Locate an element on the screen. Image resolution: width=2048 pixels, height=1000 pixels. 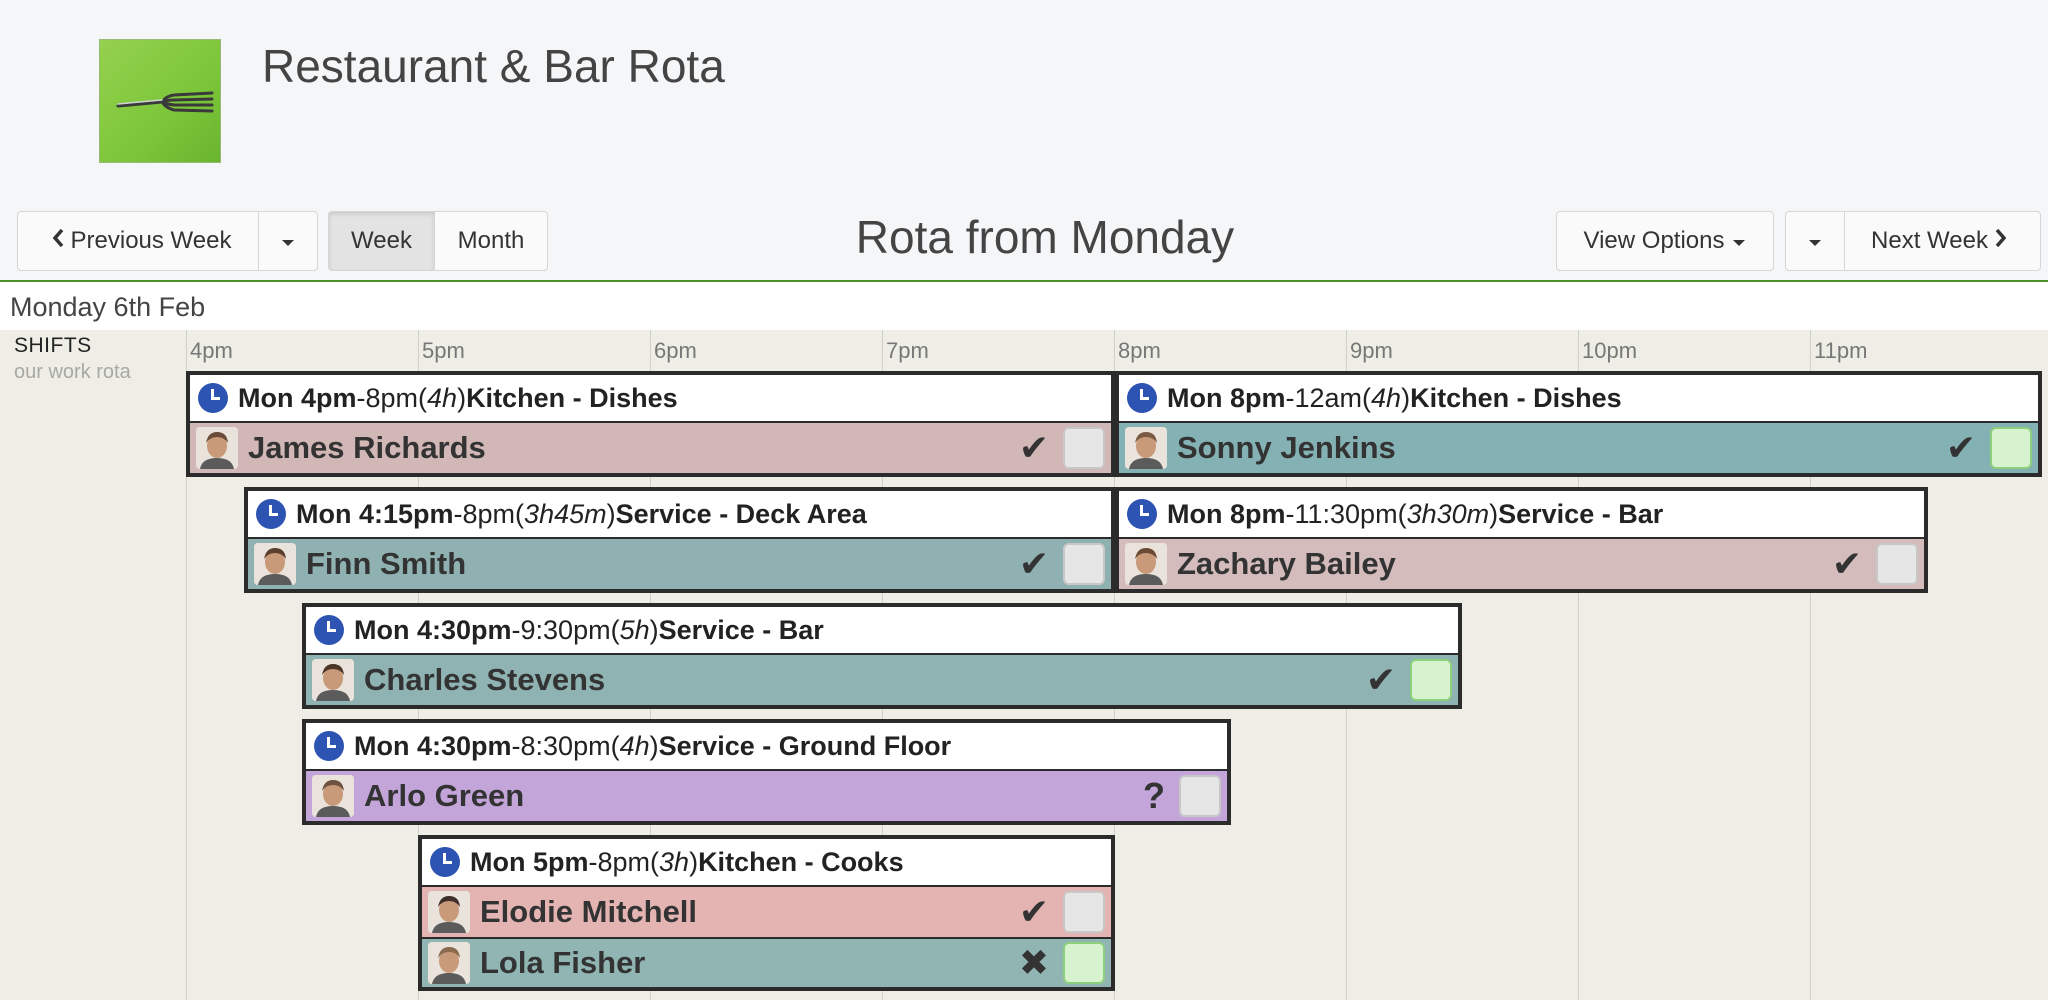
staff-name: Zachary Bailey is located at coordinates (1286, 563).